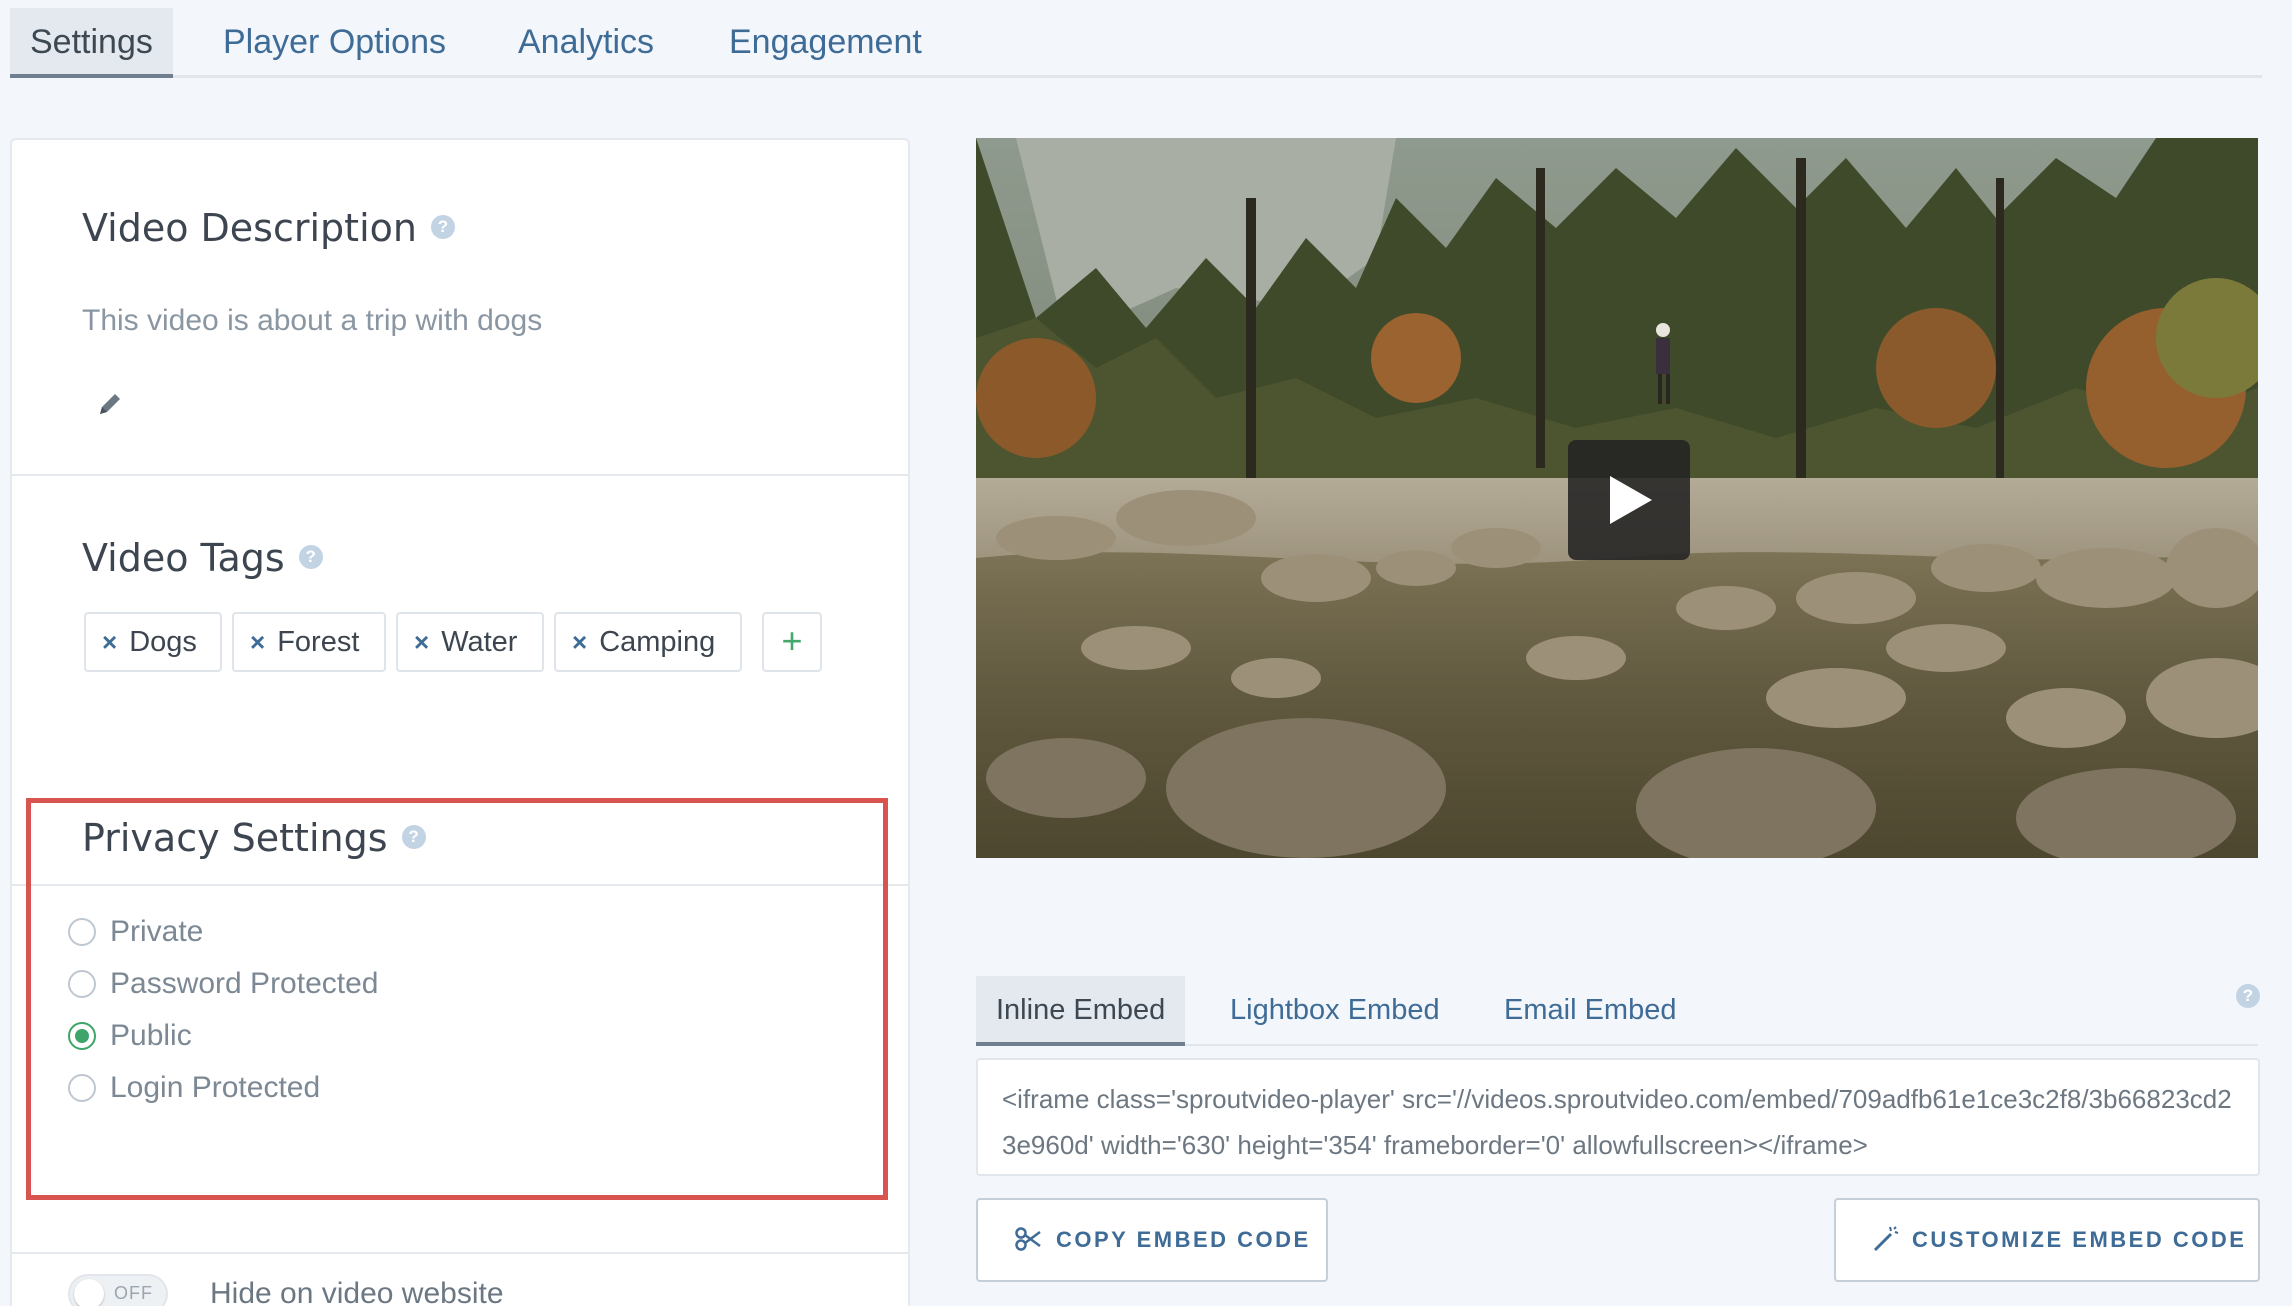 This screenshot has width=2292, height=1306. I want to click on hide-on-website-toggle: OFF, so click(118, 1290).